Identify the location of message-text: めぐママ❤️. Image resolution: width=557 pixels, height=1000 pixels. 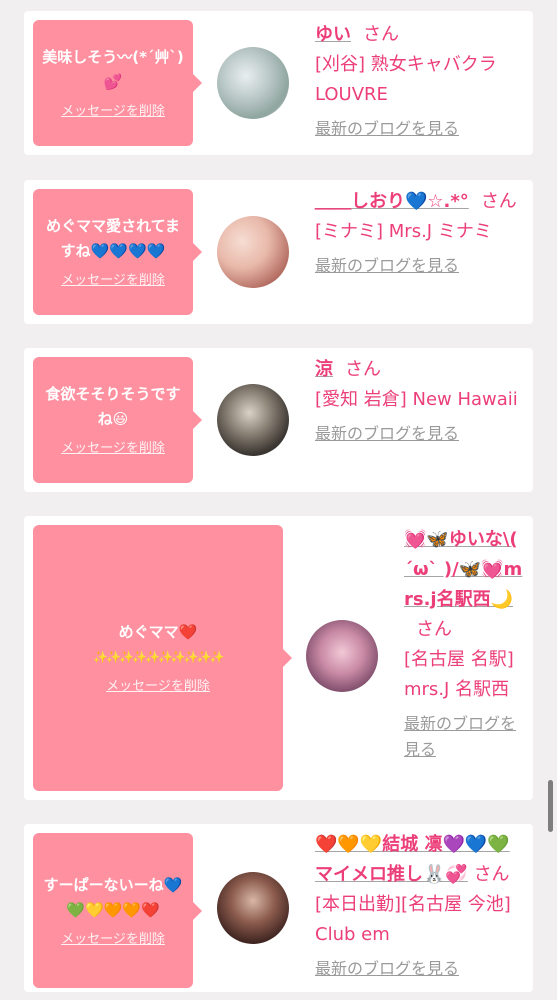
(158, 632).